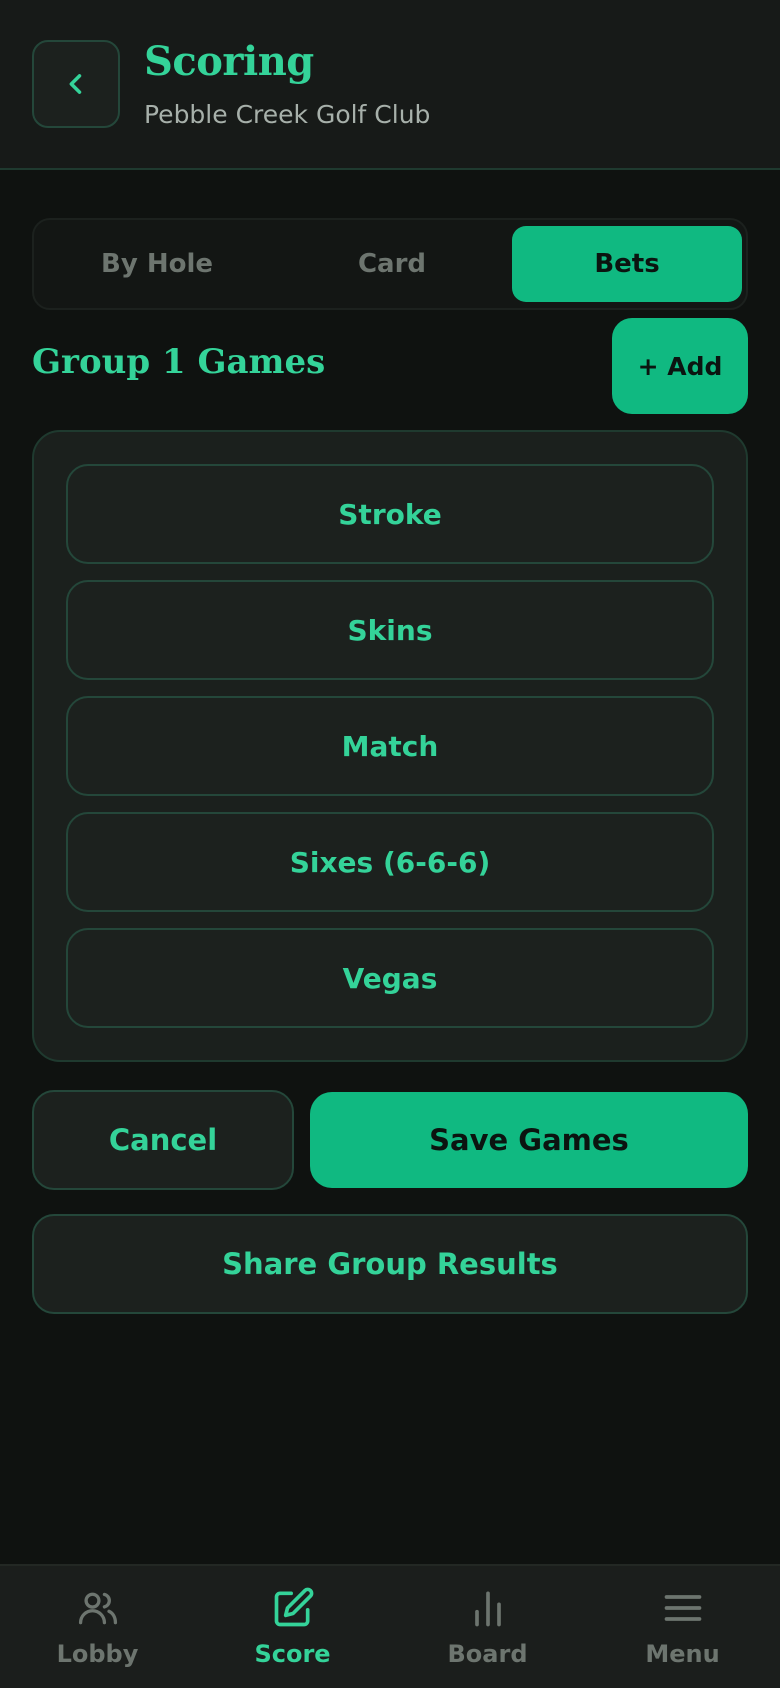  I want to click on nav-score: Score, so click(292, 1627).